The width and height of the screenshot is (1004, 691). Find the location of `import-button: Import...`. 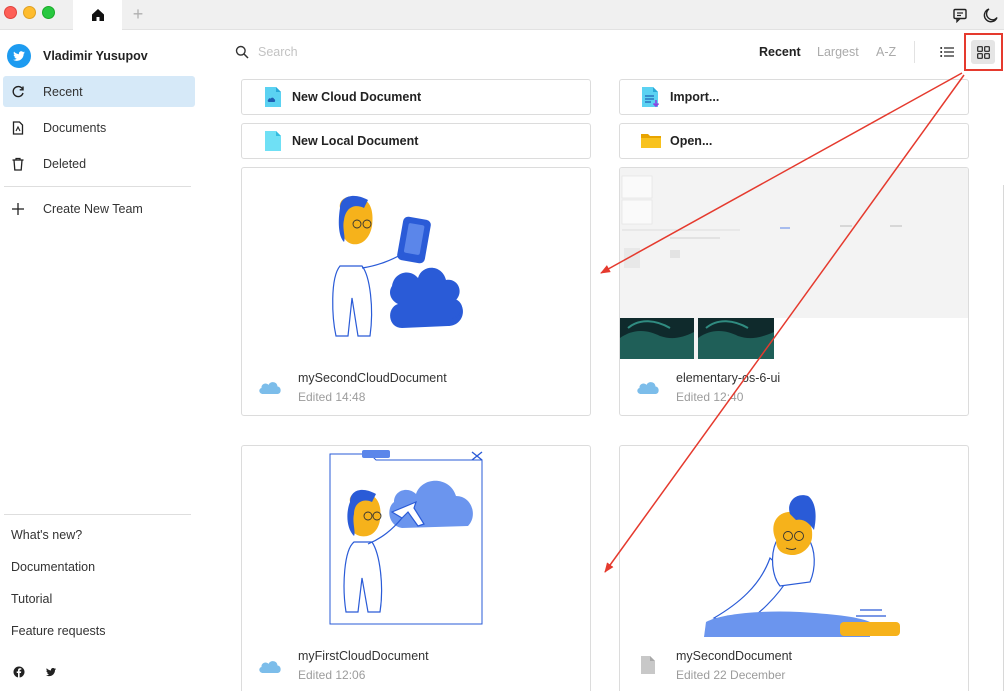

import-button: Import... is located at coordinates (794, 97).